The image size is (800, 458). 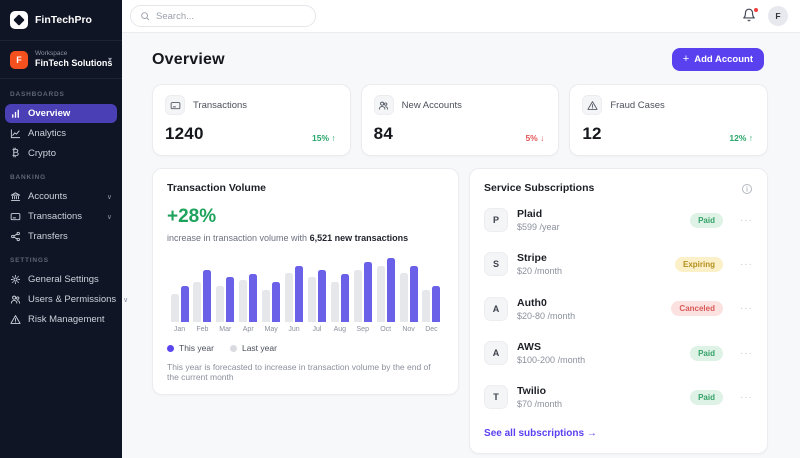 What do you see at coordinates (61, 114) in the screenshot?
I see `sidebar-item-overview: Overview` at bounding box center [61, 114].